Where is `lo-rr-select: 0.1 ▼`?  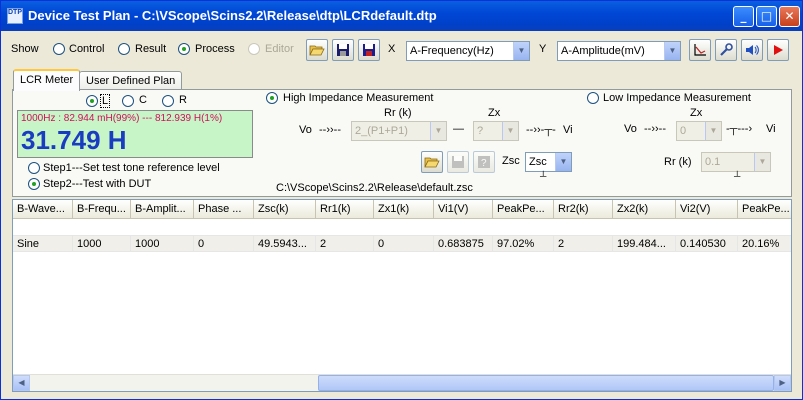 lo-rr-select: 0.1 ▼ is located at coordinates (736, 162).